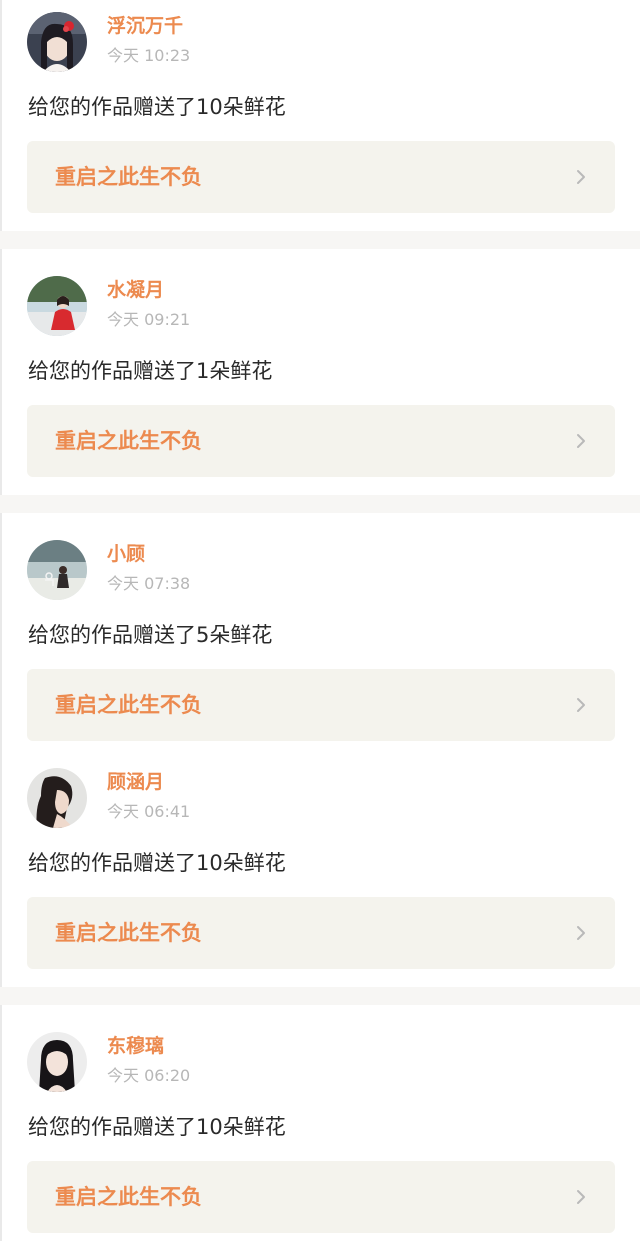 Image resolution: width=640 pixels, height=1241 pixels. Describe the element at coordinates (135, 1046) in the screenshot. I see `username: 东穆璃` at that location.